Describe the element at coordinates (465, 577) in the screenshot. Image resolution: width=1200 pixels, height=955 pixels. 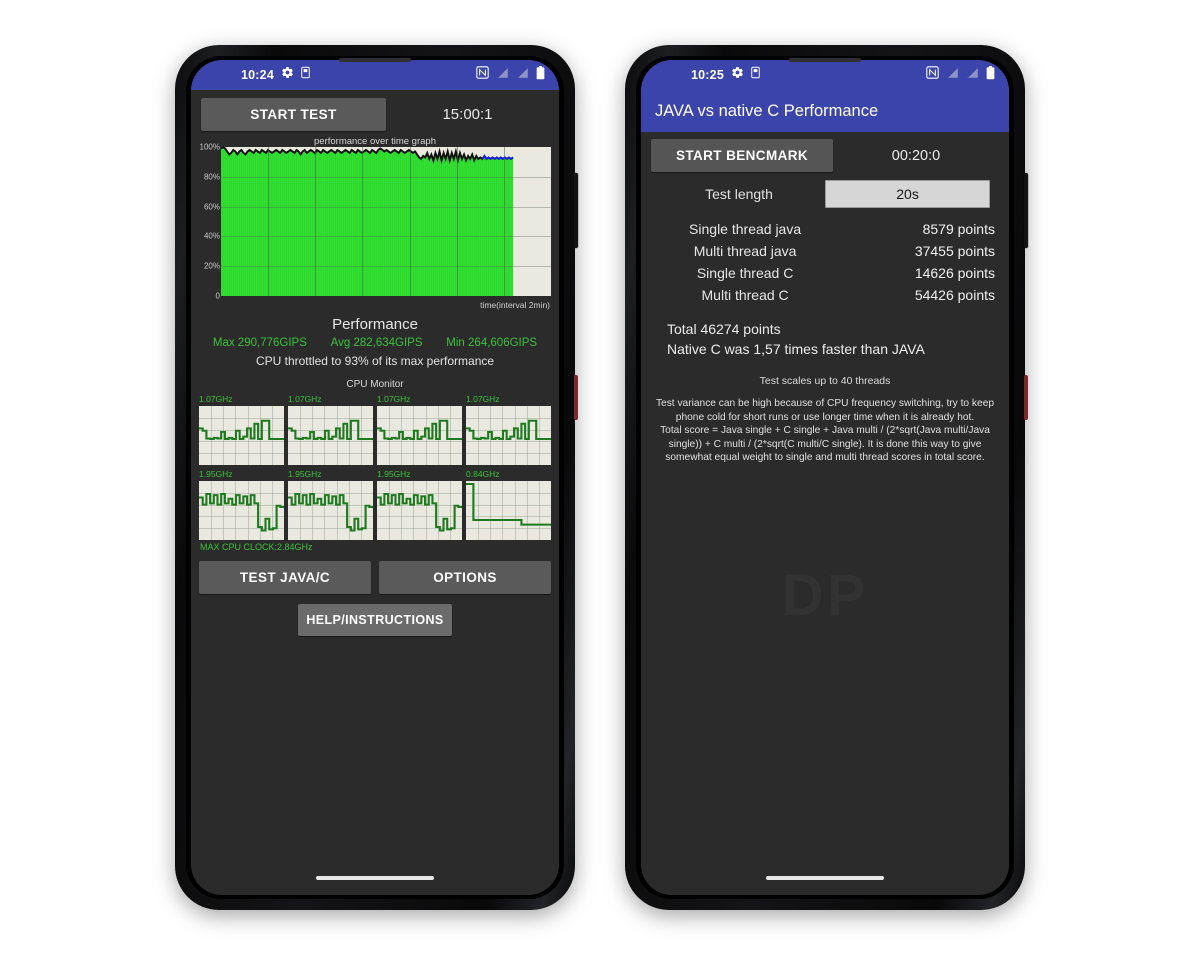
I see `options-button: OPTIONS` at that location.